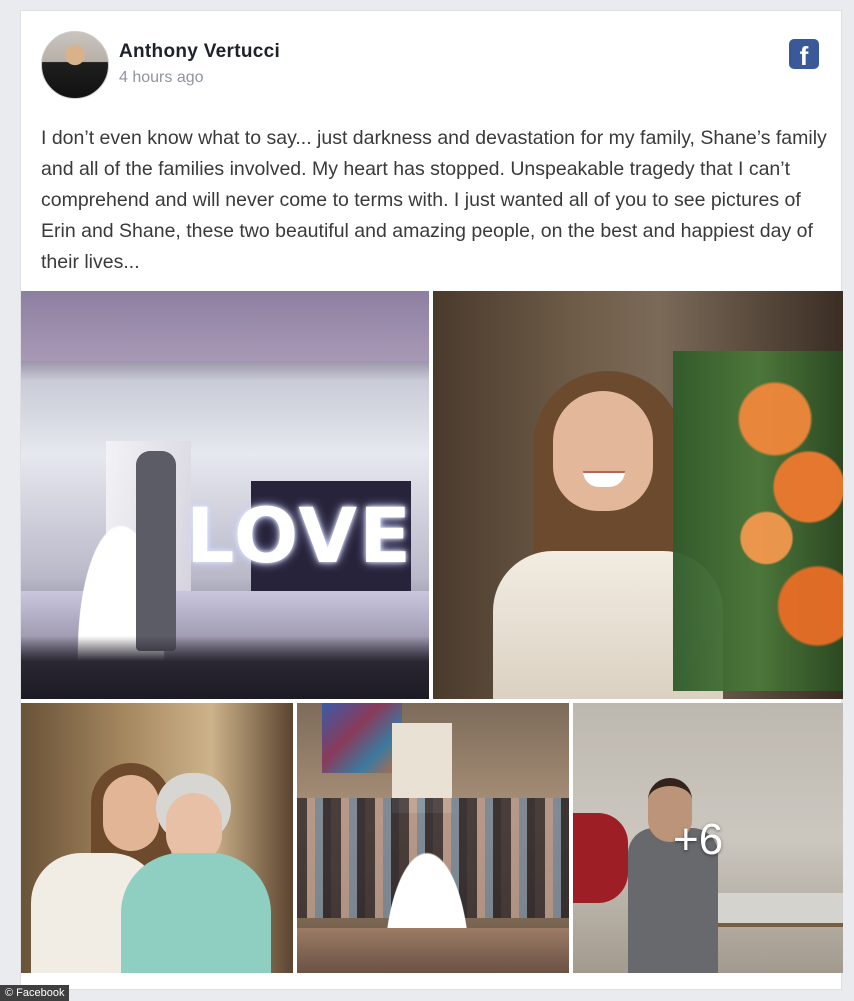 Image resolution: width=854 pixels, height=1001 pixels. Describe the element at coordinates (431, 66) in the screenshot. I see `post-header: Anthony Vertucci 4 hours ago f` at that location.